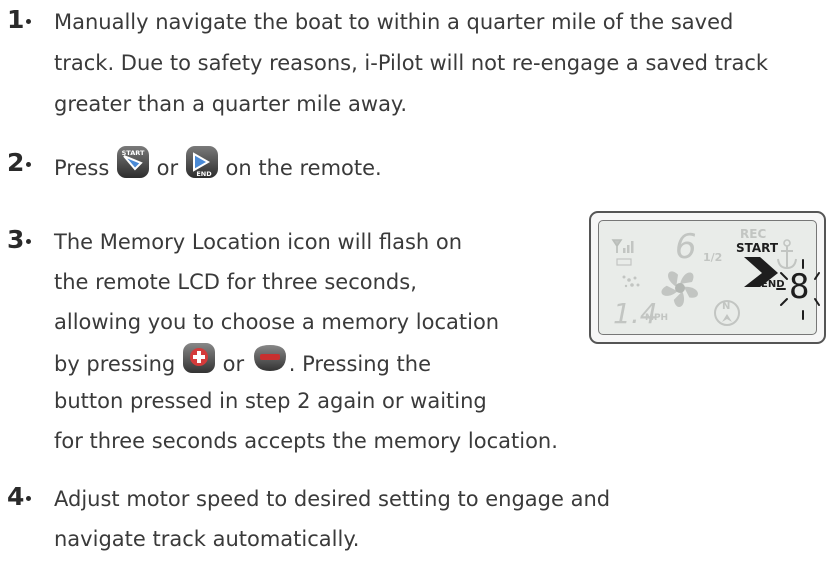  Describe the element at coordinates (686, 247) in the screenshot. I see `lcd-gear-digit: 6` at that location.